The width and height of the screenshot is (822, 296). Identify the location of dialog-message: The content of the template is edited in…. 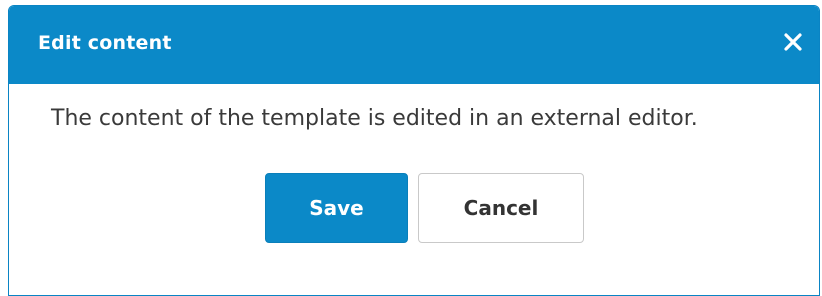
(374, 118).